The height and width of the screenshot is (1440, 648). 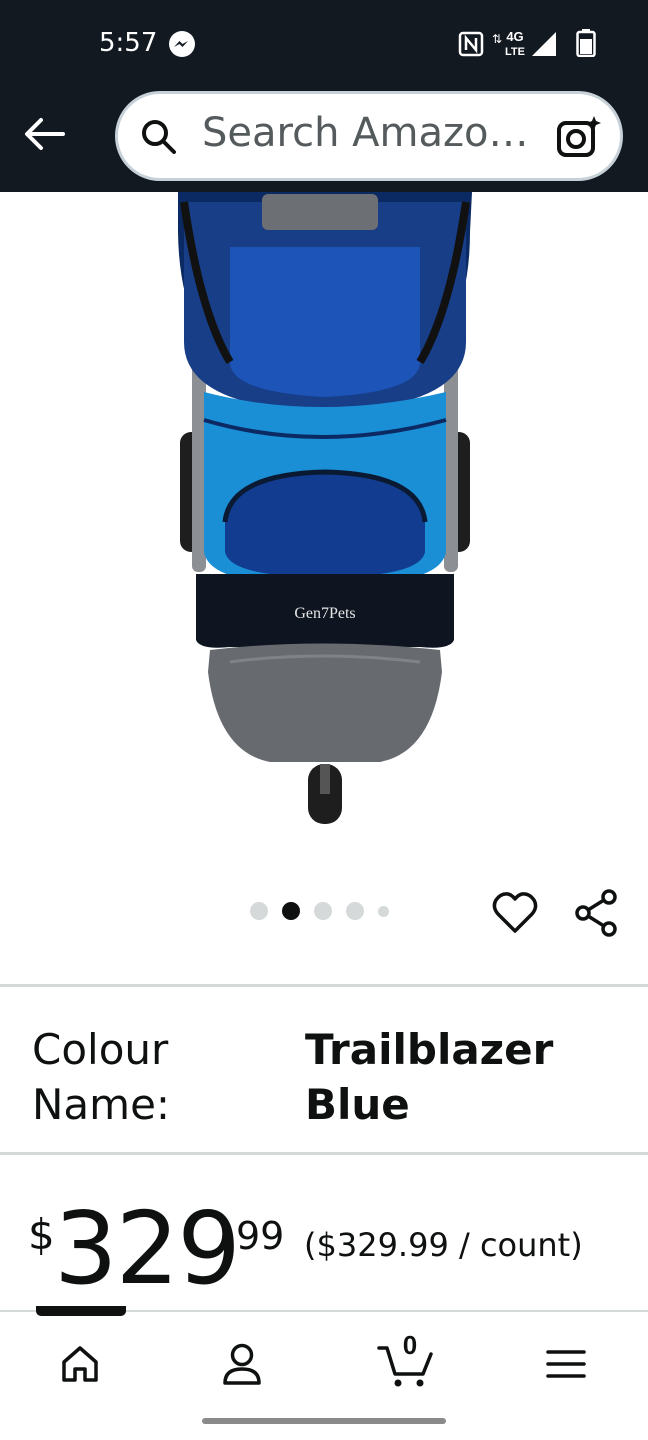 I want to click on unit-price: ($329.99 / count), so click(x=443, y=1245).